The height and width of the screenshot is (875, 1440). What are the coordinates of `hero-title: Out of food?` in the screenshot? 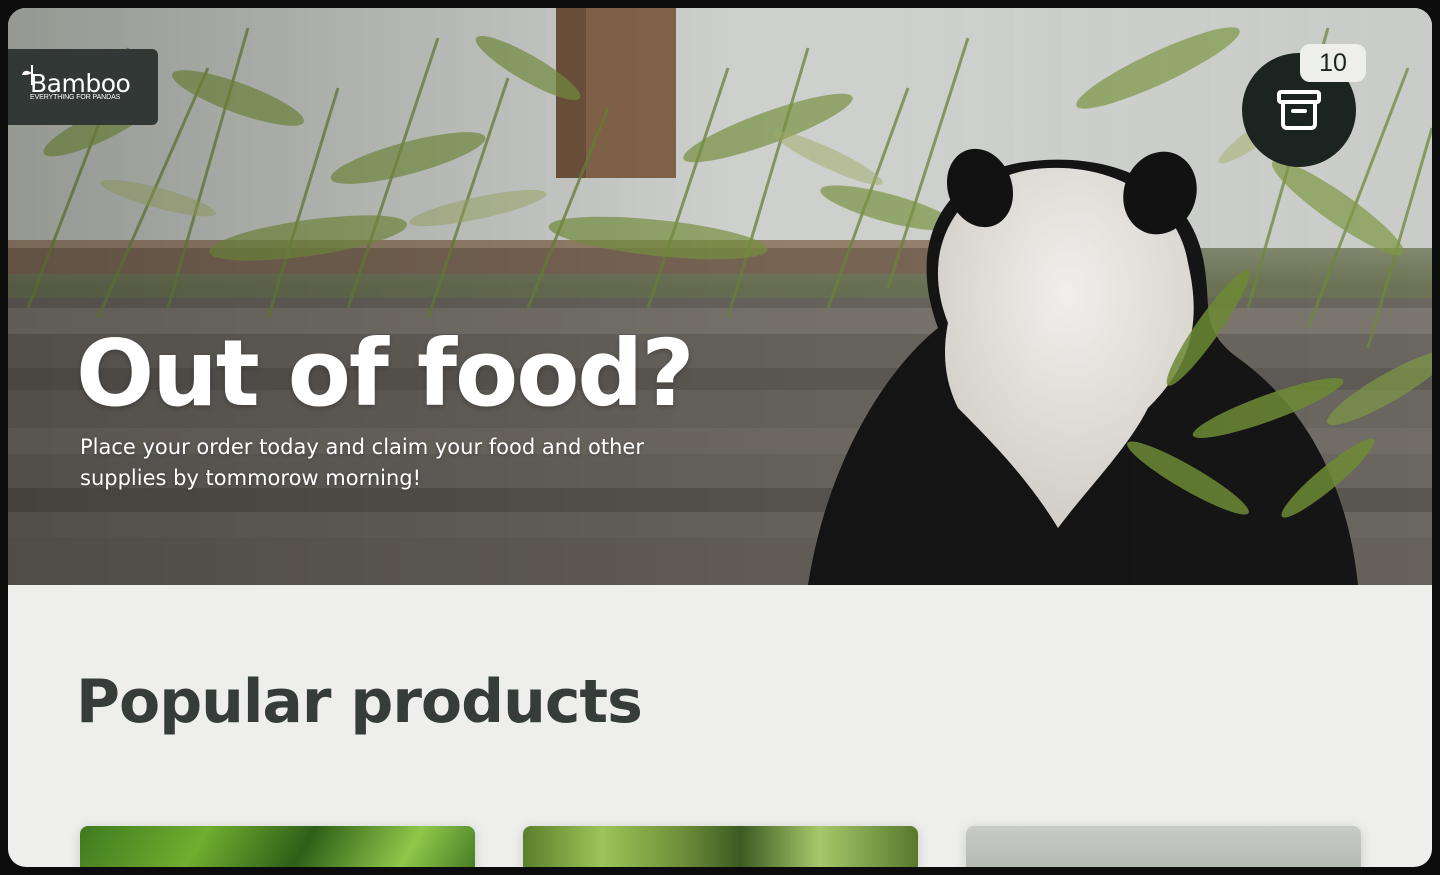 It's located at (385, 373).